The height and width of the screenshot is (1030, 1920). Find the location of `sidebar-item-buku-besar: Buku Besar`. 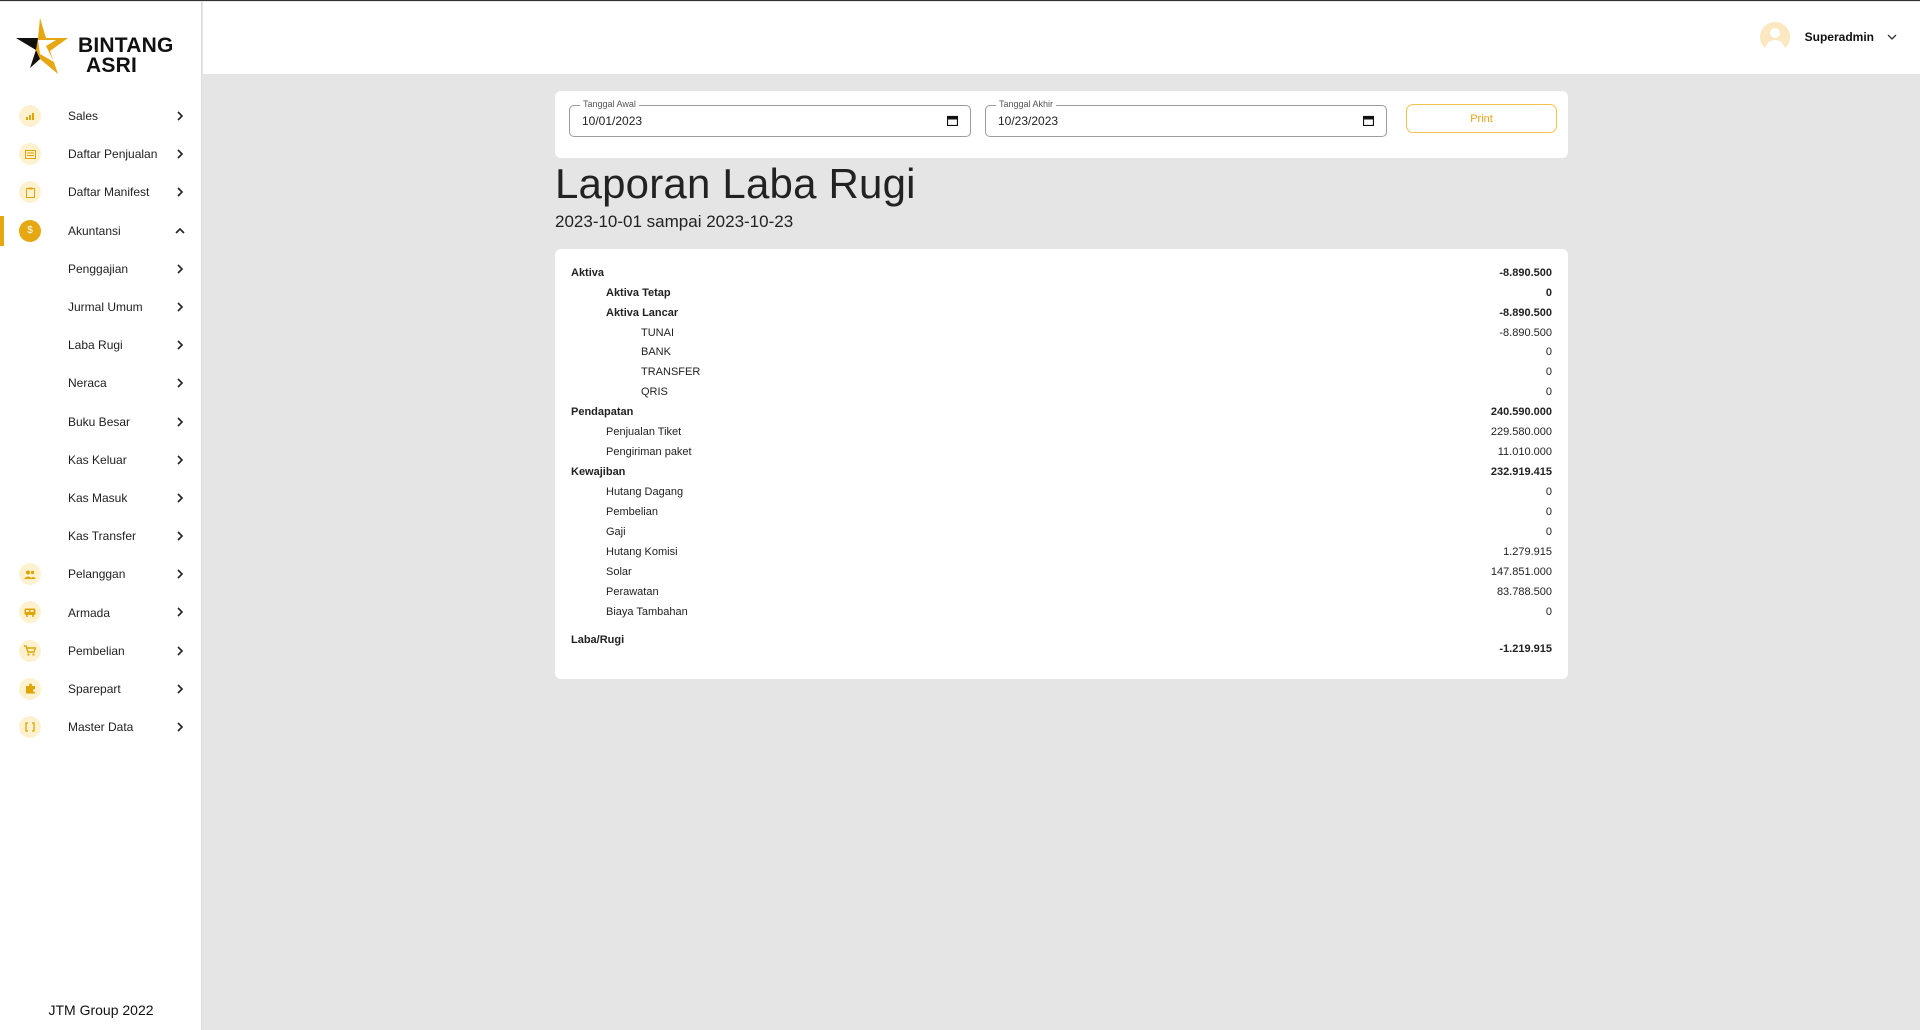

sidebar-item-buku-besar: Buku Besar is located at coordinates (101, 422).